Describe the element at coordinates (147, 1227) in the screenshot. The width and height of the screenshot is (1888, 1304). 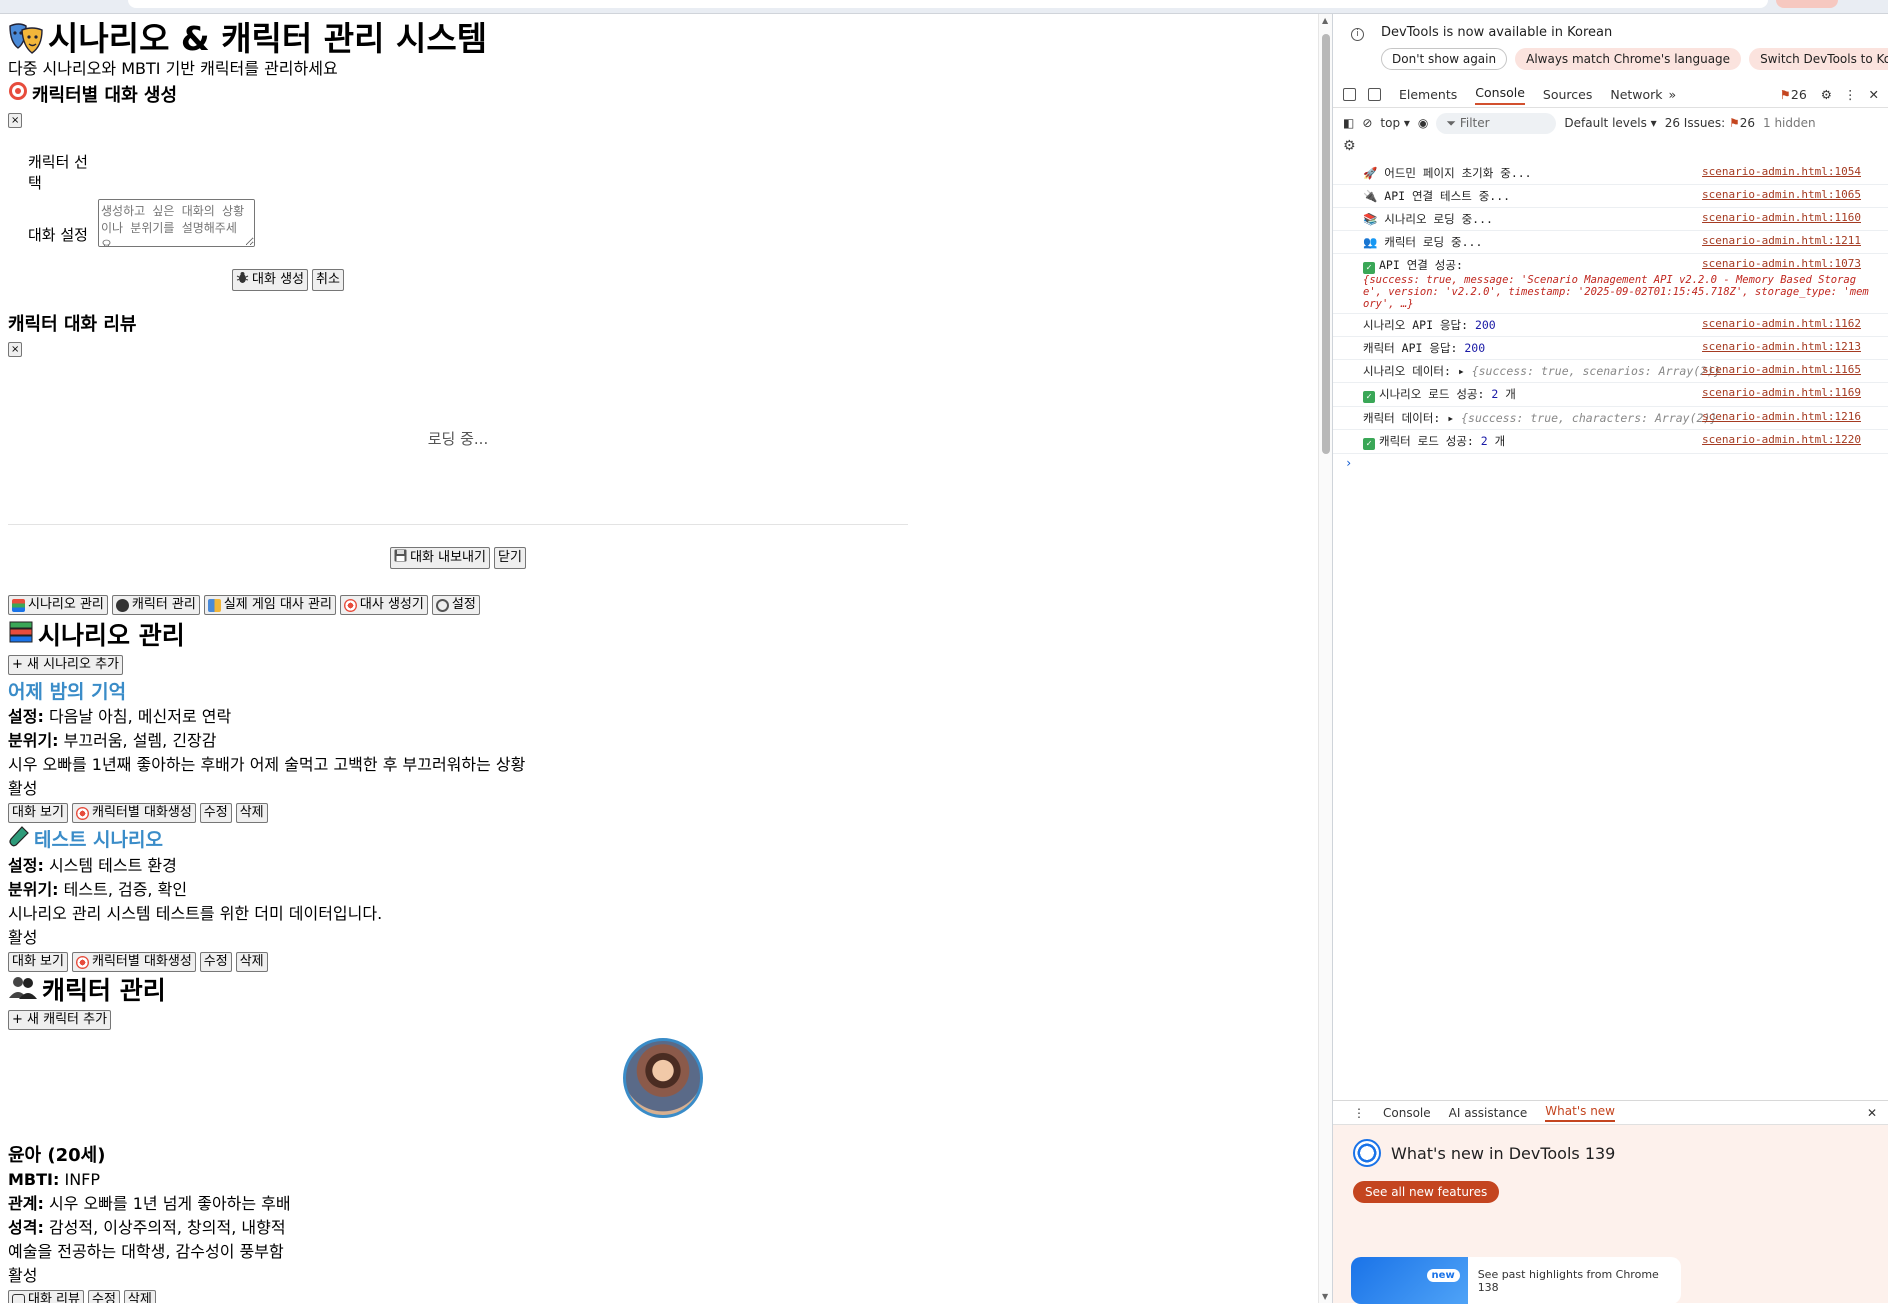
I see `character-personality: 성격: 감성적, 이상주의적, 창의적, 내향적` at that location.